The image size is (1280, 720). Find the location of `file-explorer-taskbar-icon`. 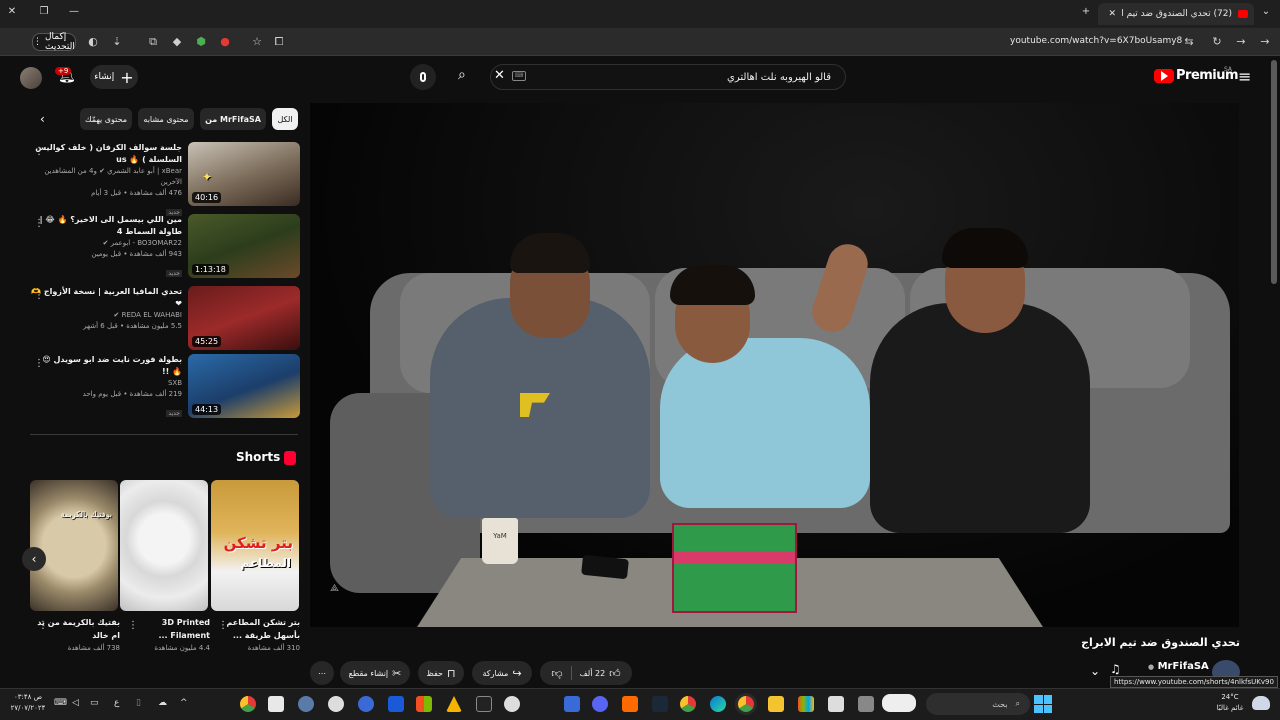

file-explorer-taskbar-icon is located at coordinates (776, 704).